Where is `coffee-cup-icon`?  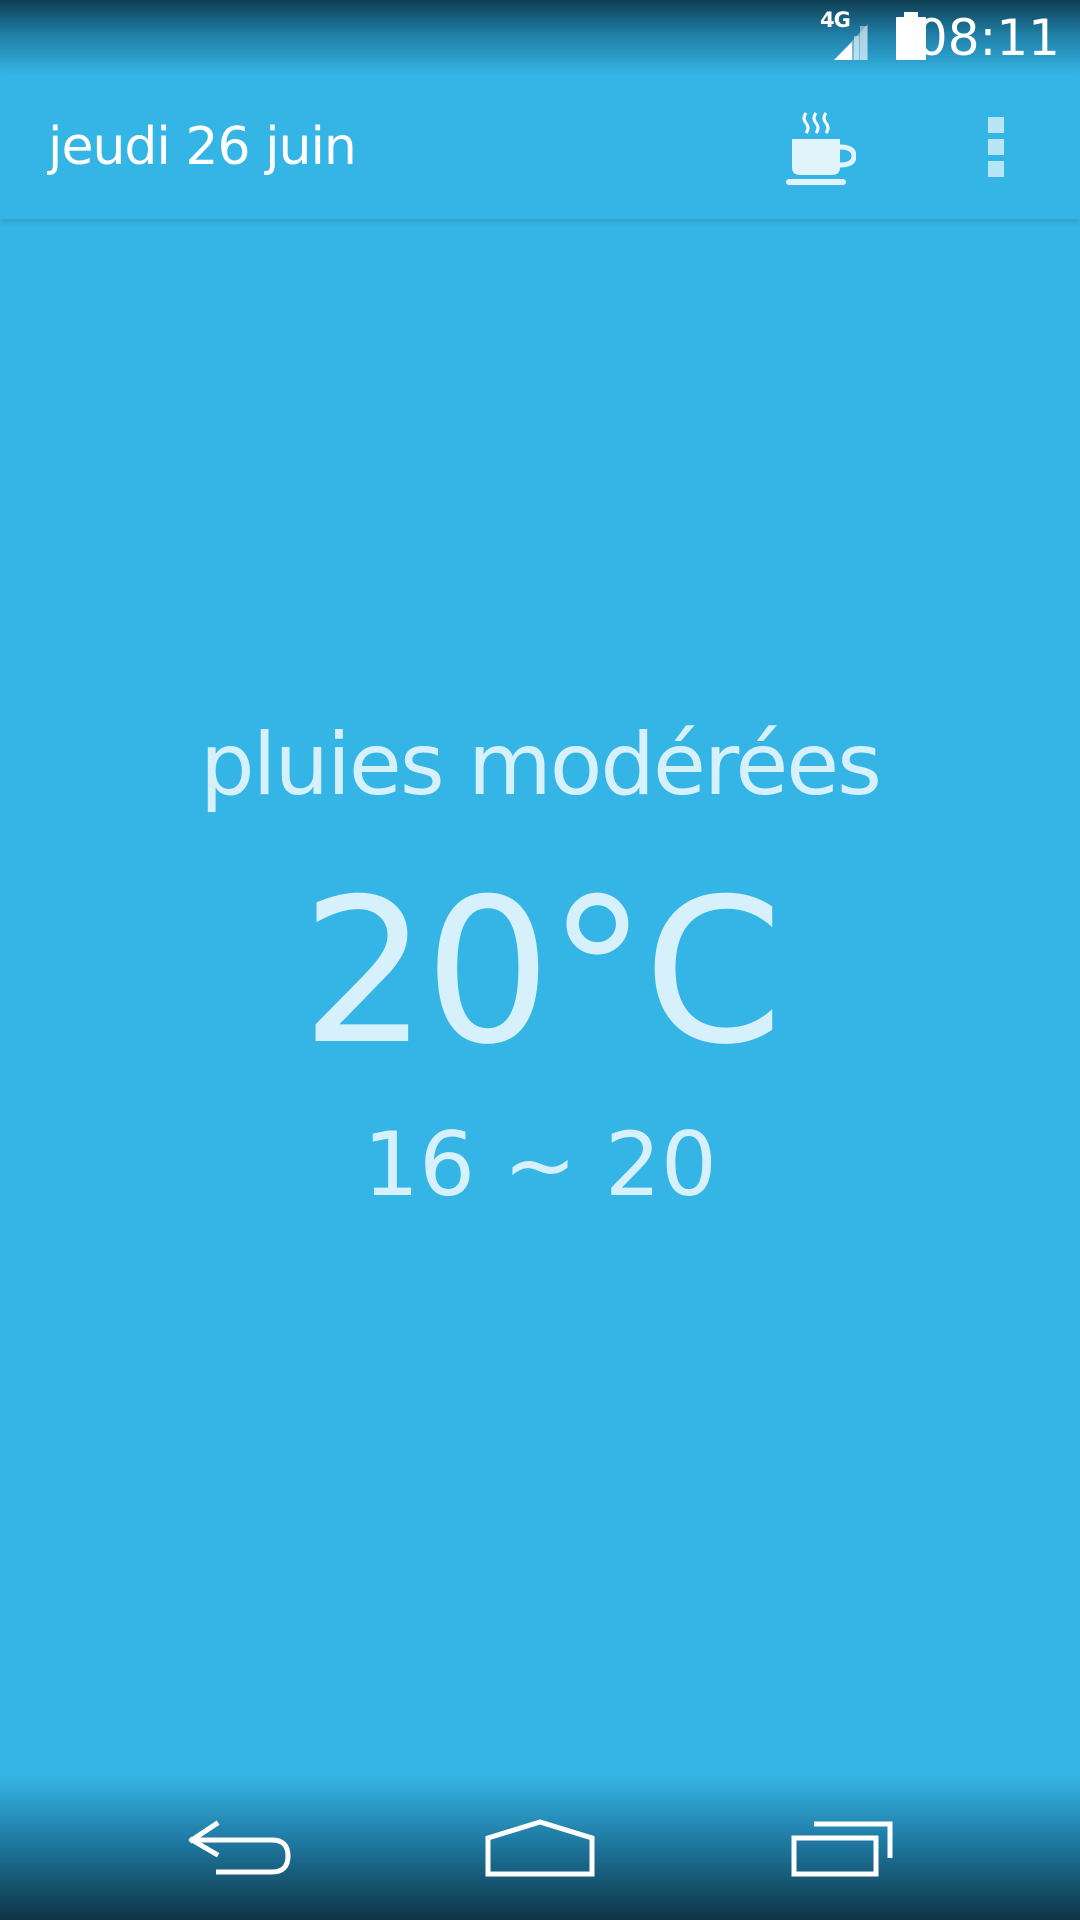 coffee-cup-icon is located at coordinates (821, 148).